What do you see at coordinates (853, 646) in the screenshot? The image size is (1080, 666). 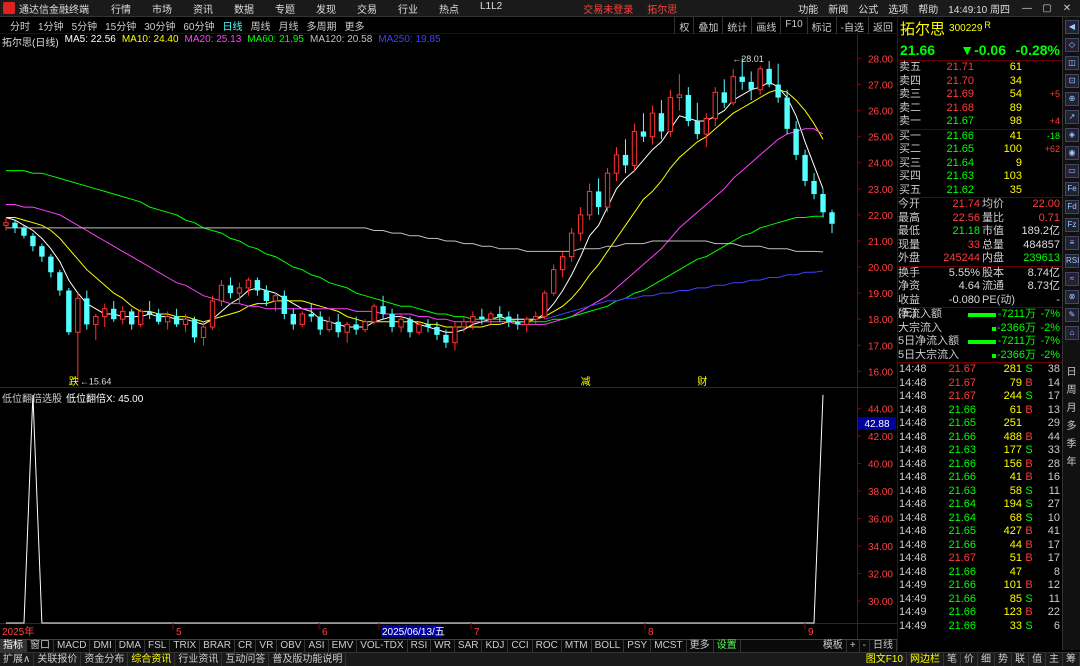 I see `indicator-control: +` at bounding box center [853, 646].